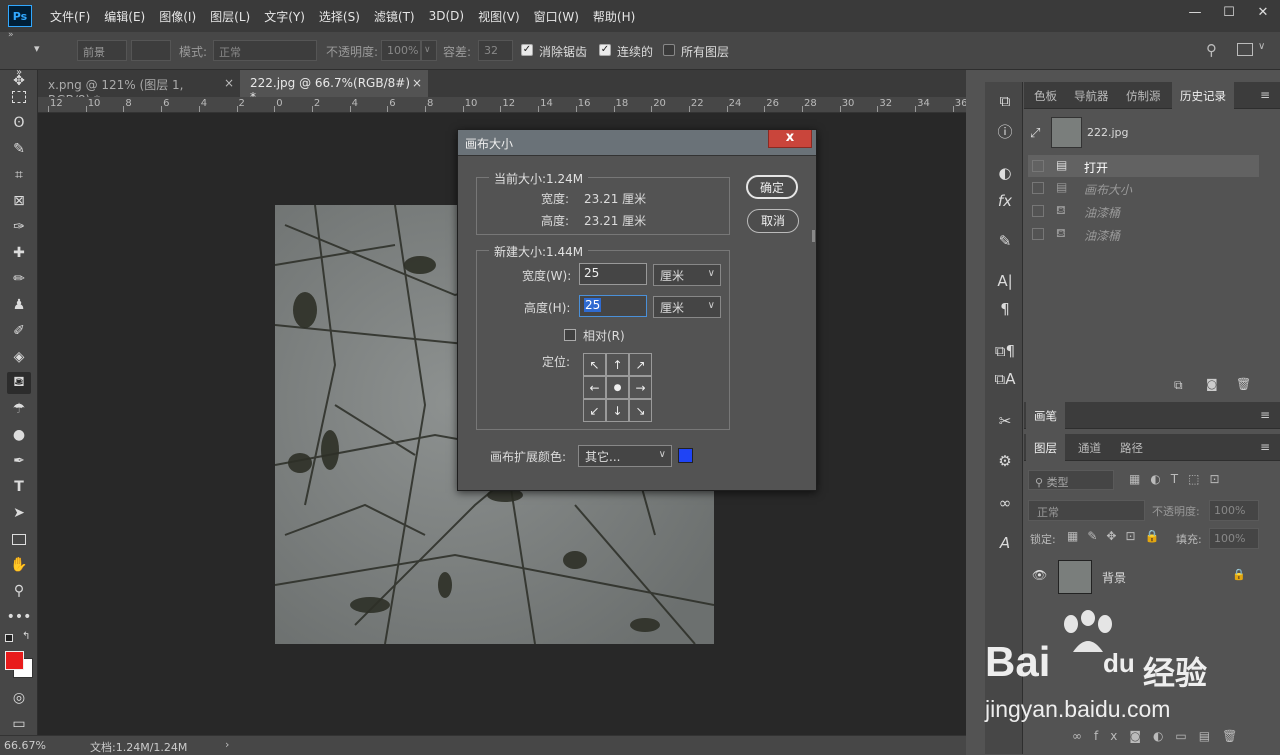 The height and width of the screenshot is (755, 1280). I want to click on layers-footer-icons: ∞fx◙◐▭▤🗑, so click(1160, 736).